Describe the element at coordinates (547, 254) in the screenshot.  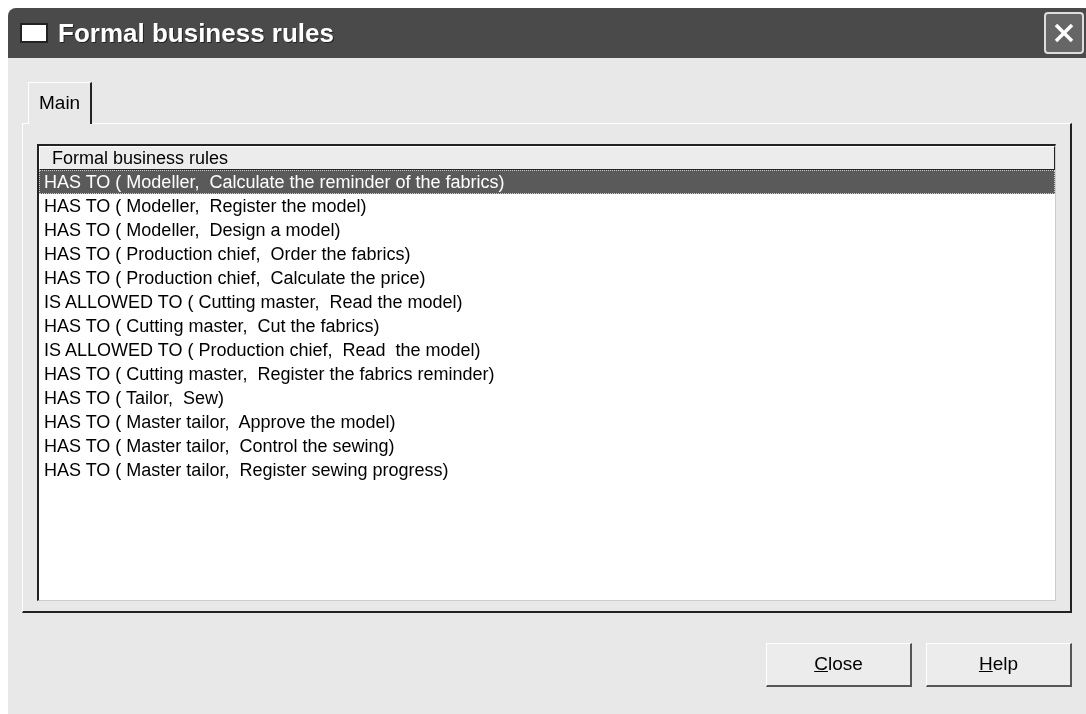
I see `rule-row: HAS TO ( Production chief, Order the fabrics)` at that location.